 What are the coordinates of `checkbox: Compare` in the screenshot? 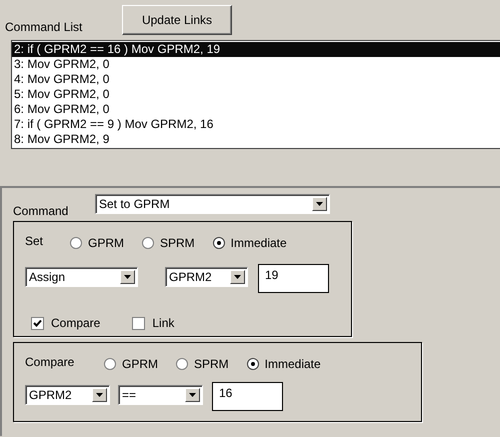 It's located at (65, 323).